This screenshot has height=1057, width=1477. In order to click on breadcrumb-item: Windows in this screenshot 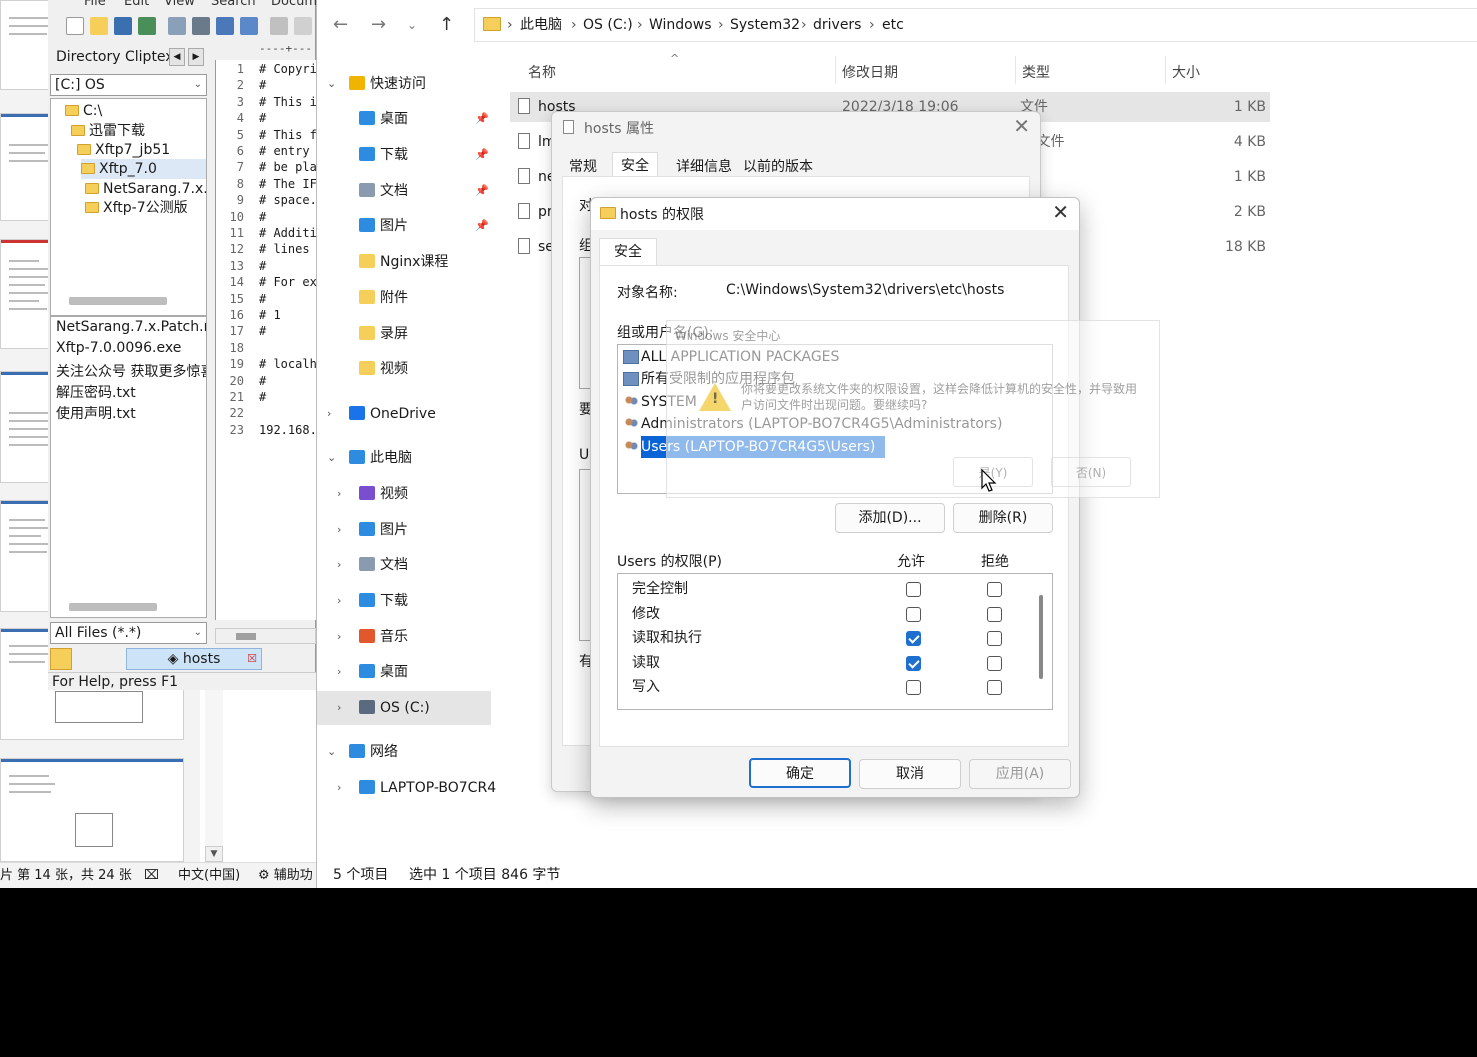, I will do `click(680, 25)`.